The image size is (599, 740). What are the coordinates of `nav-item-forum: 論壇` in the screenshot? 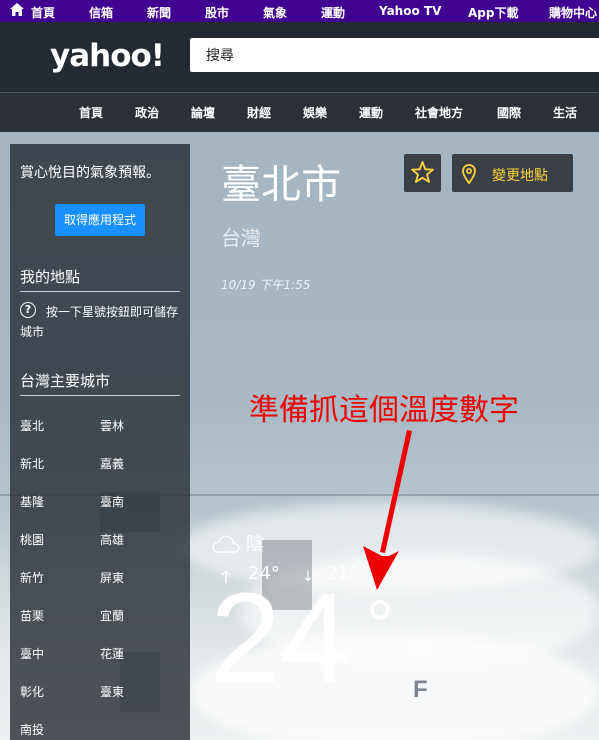 It's located at (203, 112).